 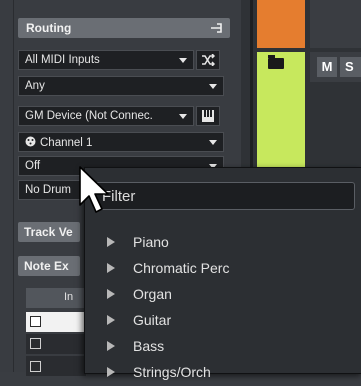 What do you see at coordinates (181, 268) in the screenshot?
I see `item-label: Chromatic Perc` at bounding box center [181, 268].